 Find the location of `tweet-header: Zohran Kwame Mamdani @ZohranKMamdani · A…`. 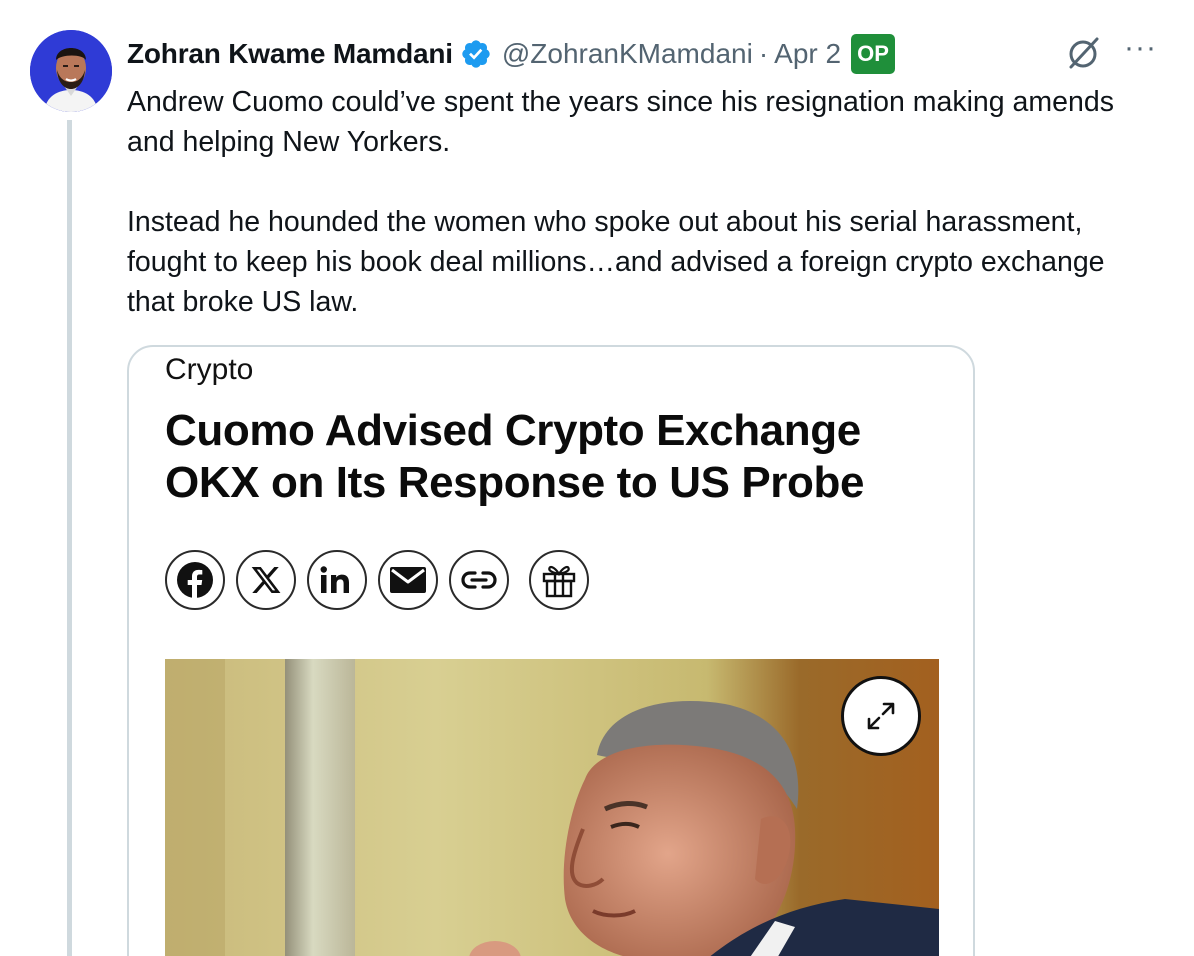

tweet-header: Zohran Kwame Mamdani @ZohranKMamdani · A… is located at coordinates (652, 54).